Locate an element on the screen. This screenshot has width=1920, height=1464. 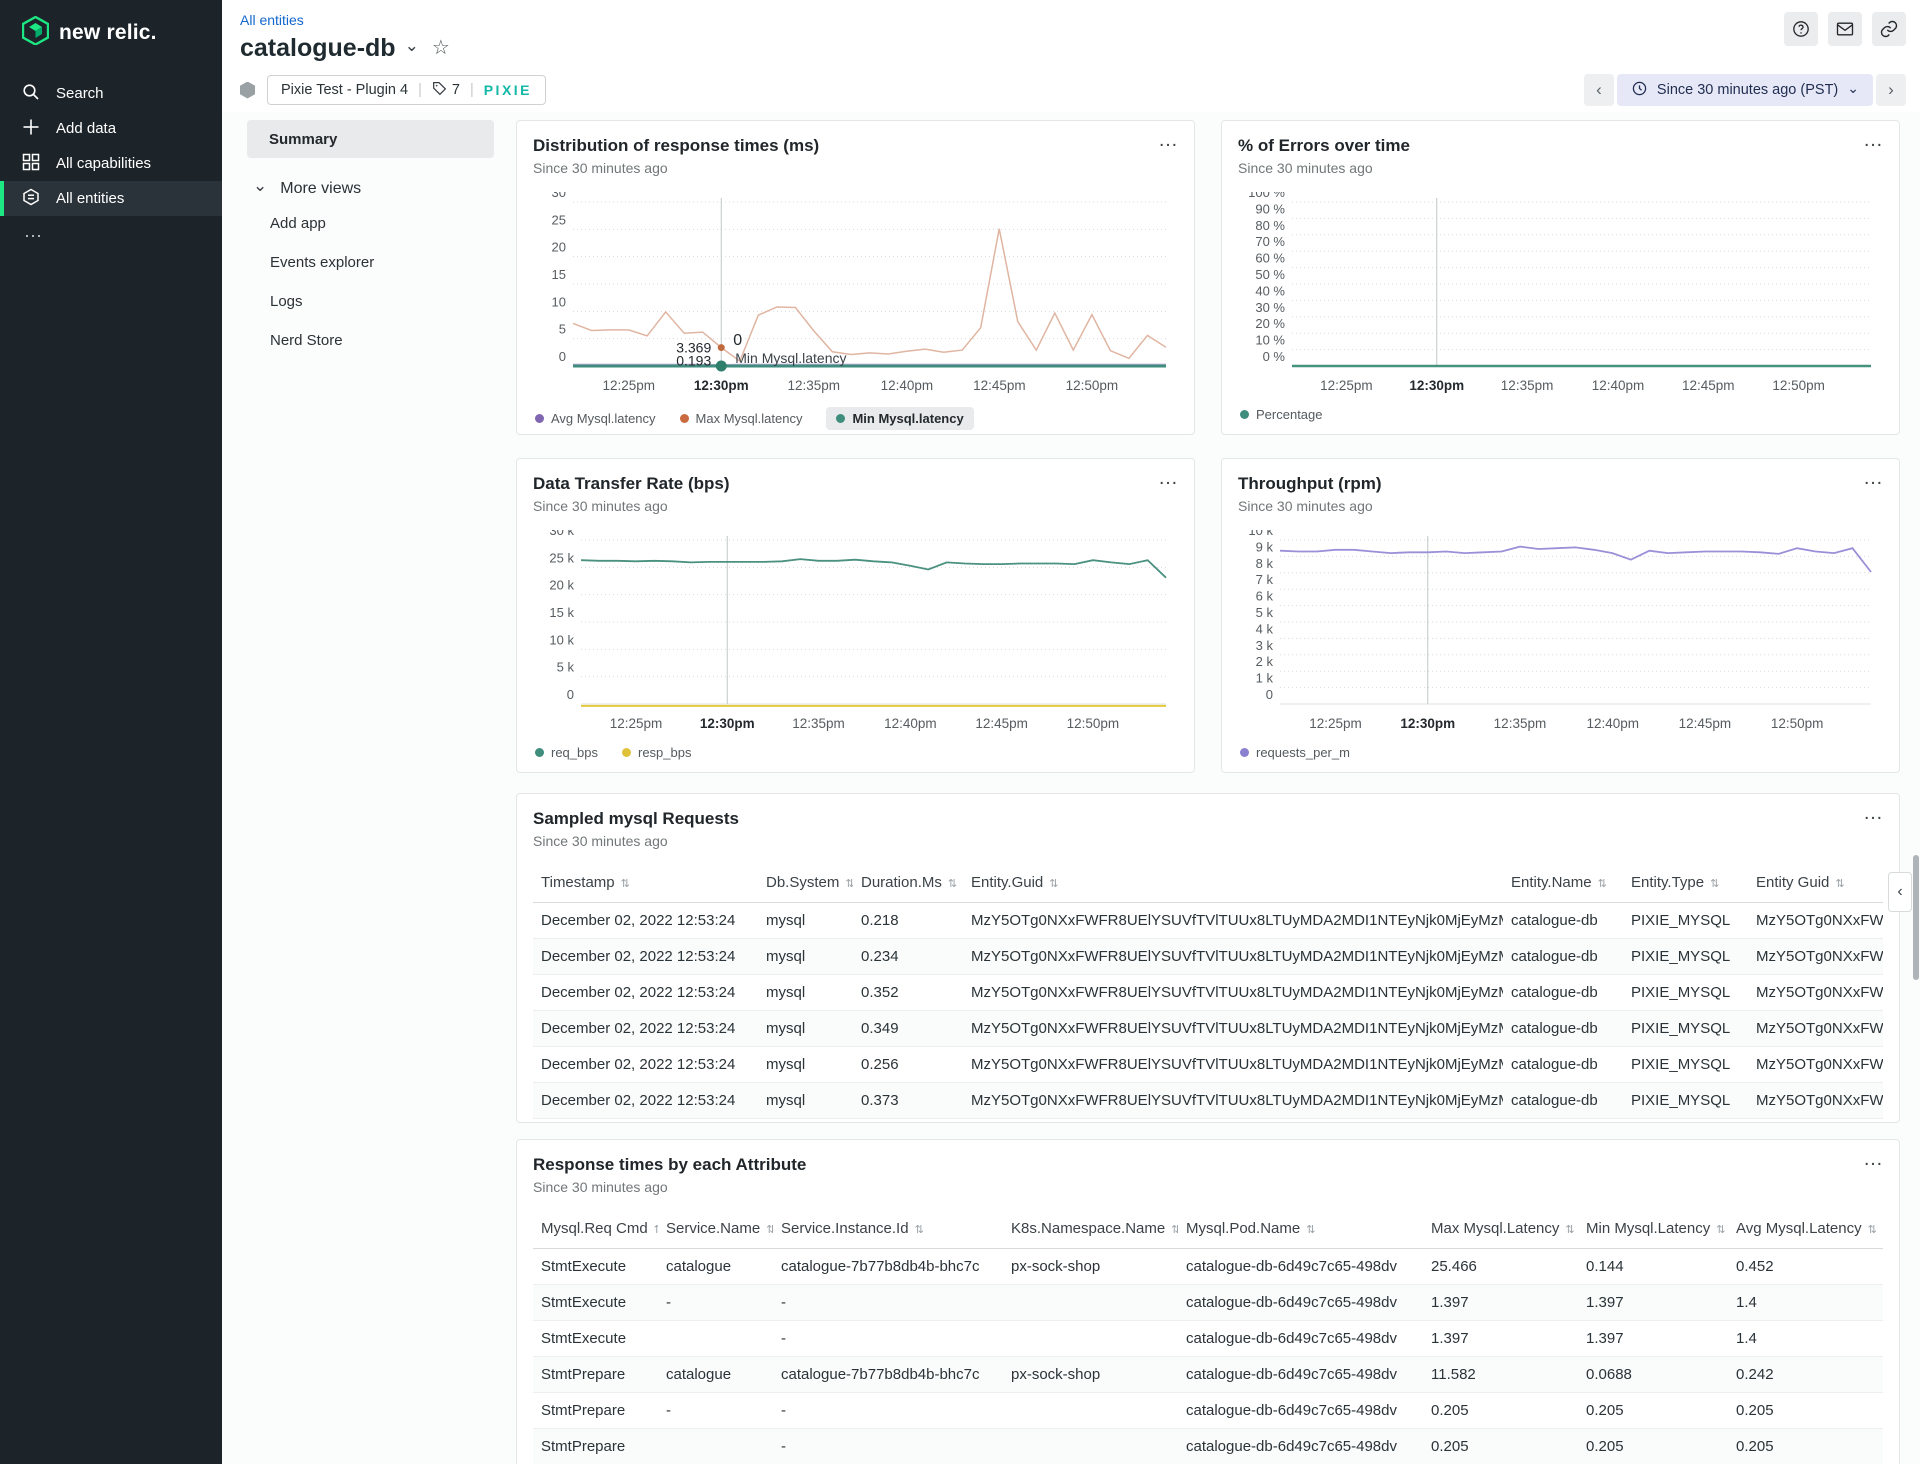
column-header: Timestamp ⇅ is located at coordinates (645, 883).